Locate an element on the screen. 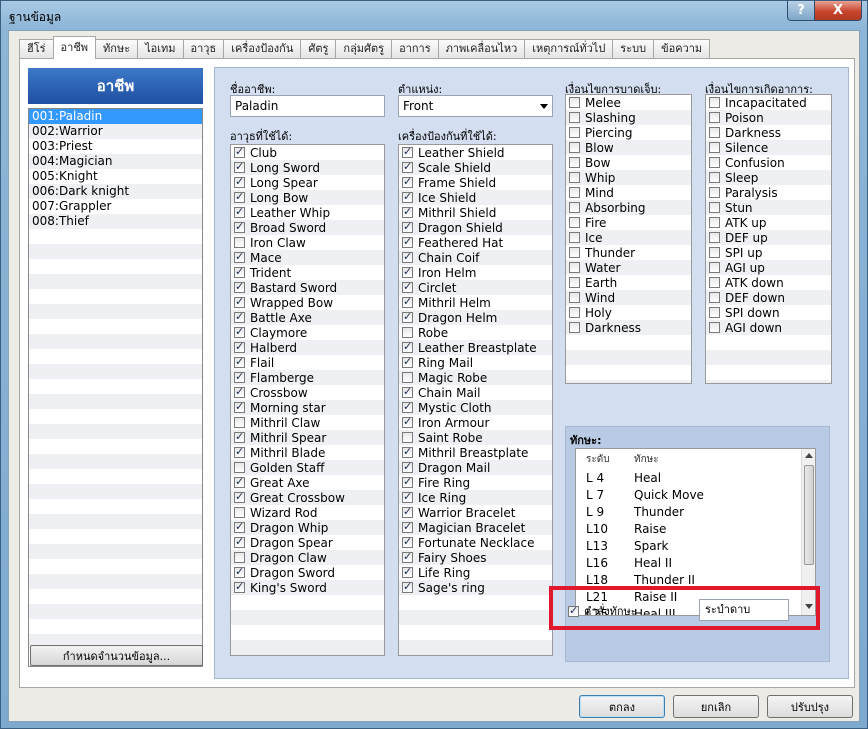 The height and width of the screenshot is (729, 868). class-list-item: 004:Magician is located at coordinates (115, 161).